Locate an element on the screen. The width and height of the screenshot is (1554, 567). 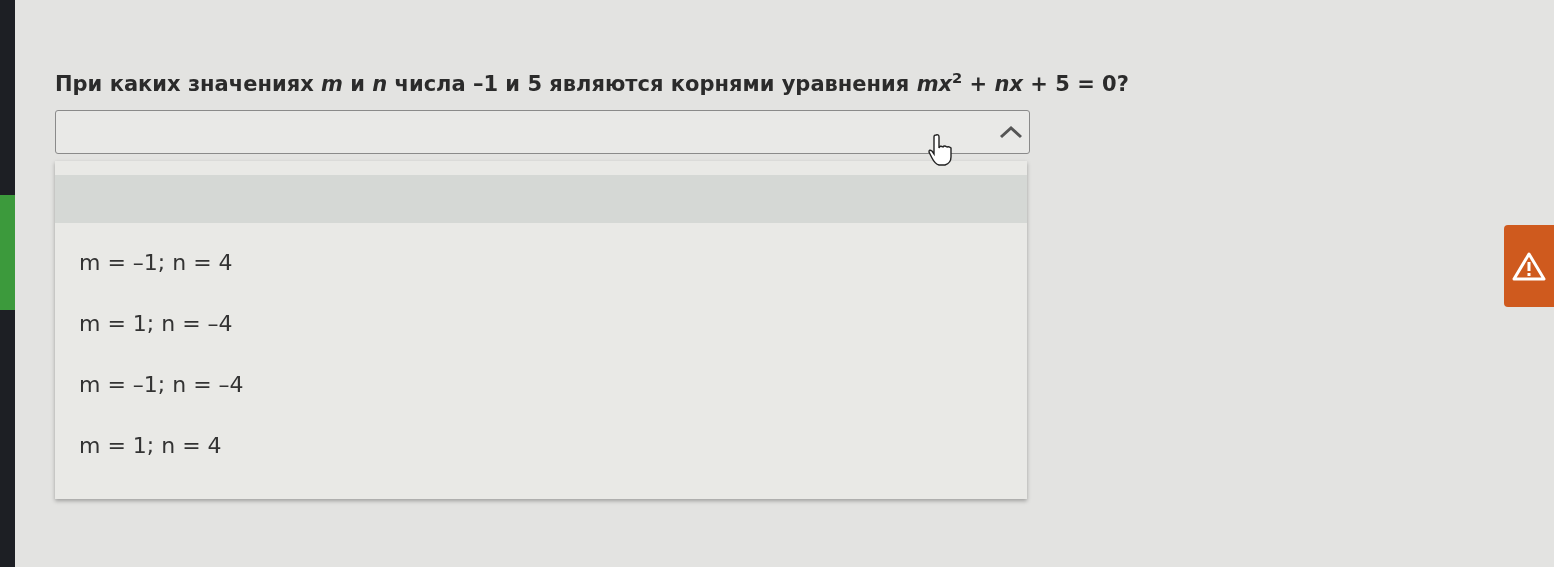
warning-tab is located at coordinates (1529, 266).